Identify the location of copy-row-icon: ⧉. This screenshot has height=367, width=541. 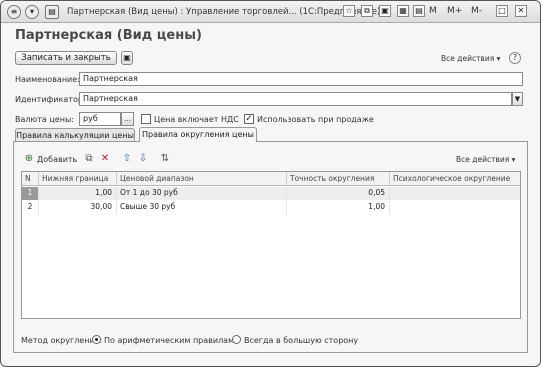
(89, 159).